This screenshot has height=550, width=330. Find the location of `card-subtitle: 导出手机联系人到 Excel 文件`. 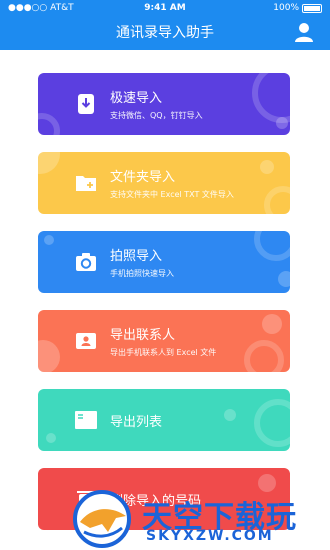

card-subtitle: 导出手机联系人到 Excel 文件 is located at coordinates (163, 352).